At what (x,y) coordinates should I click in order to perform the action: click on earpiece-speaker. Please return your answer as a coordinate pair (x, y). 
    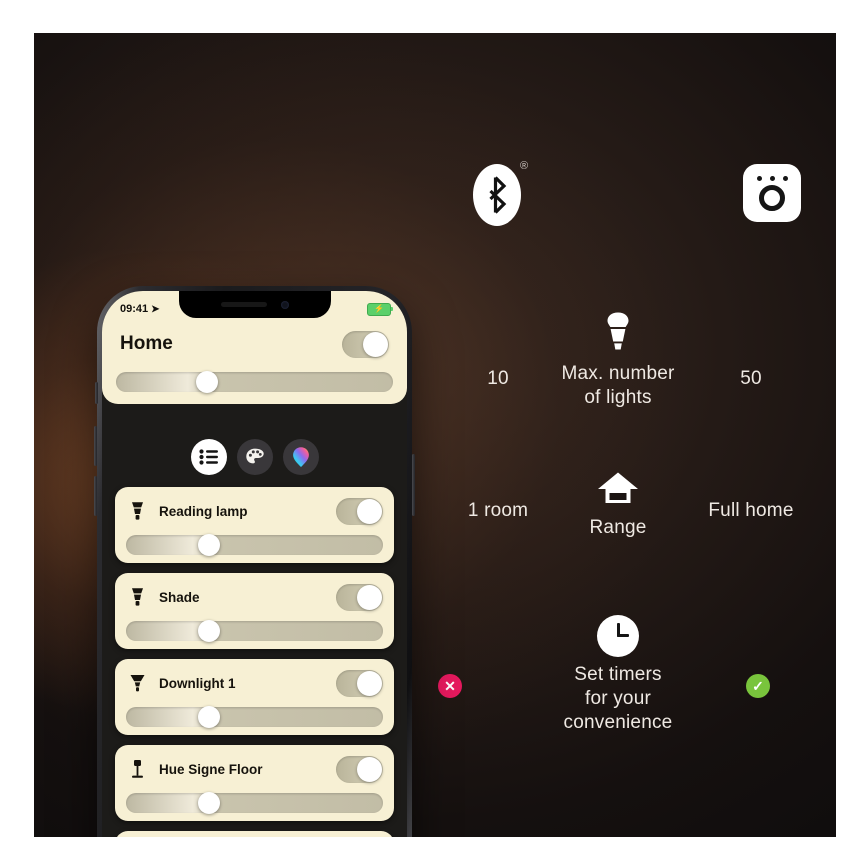
    Looking at the image, I should click on (243, 304).